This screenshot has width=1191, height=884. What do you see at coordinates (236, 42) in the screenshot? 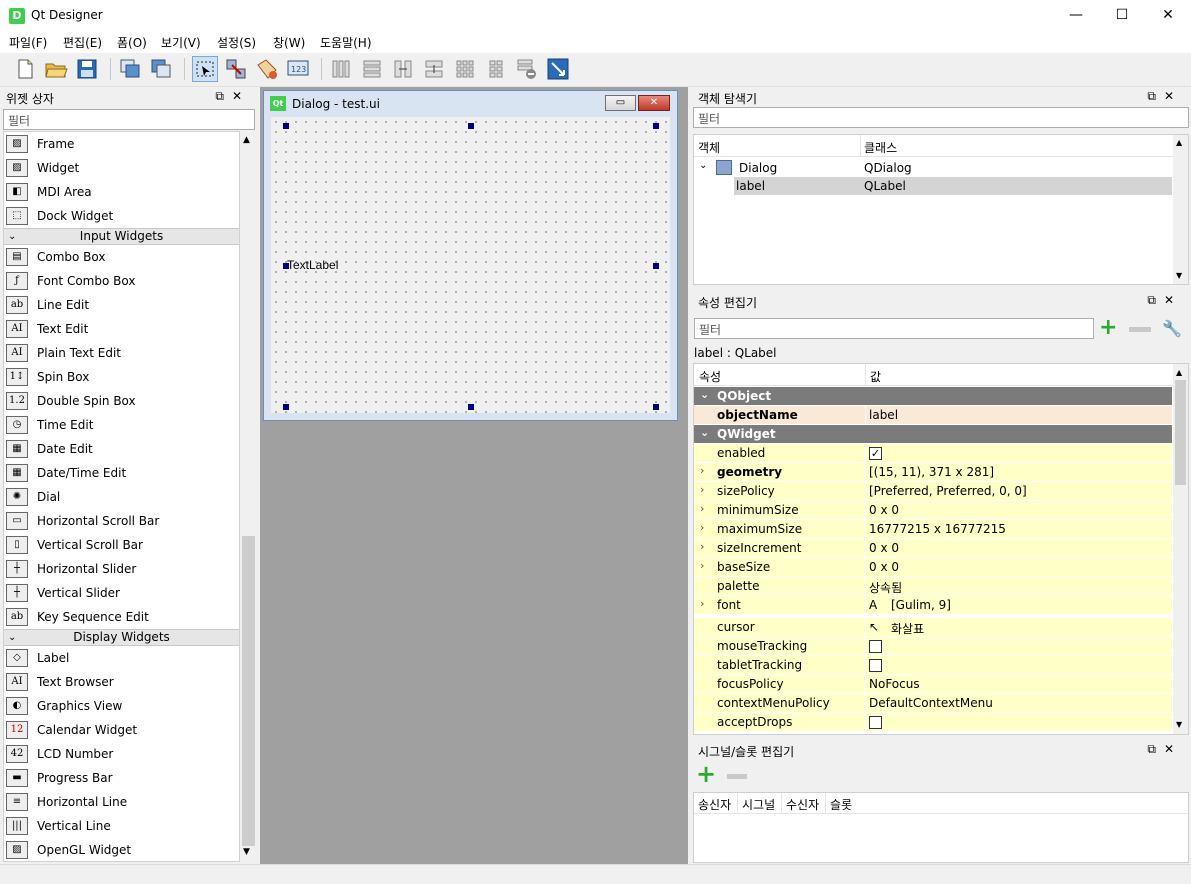
I see `menu-settings: 설정(S)` at bounding box center [236, 42].